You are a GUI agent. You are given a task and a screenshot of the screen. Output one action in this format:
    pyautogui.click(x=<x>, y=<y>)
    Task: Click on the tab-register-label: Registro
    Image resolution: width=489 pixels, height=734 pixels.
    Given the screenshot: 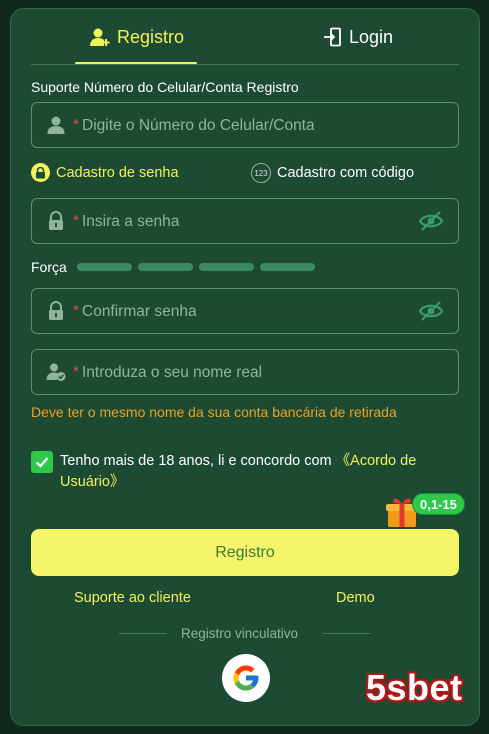 What is the action you would take?
    pyautogui.click(x=151, y=36)
    